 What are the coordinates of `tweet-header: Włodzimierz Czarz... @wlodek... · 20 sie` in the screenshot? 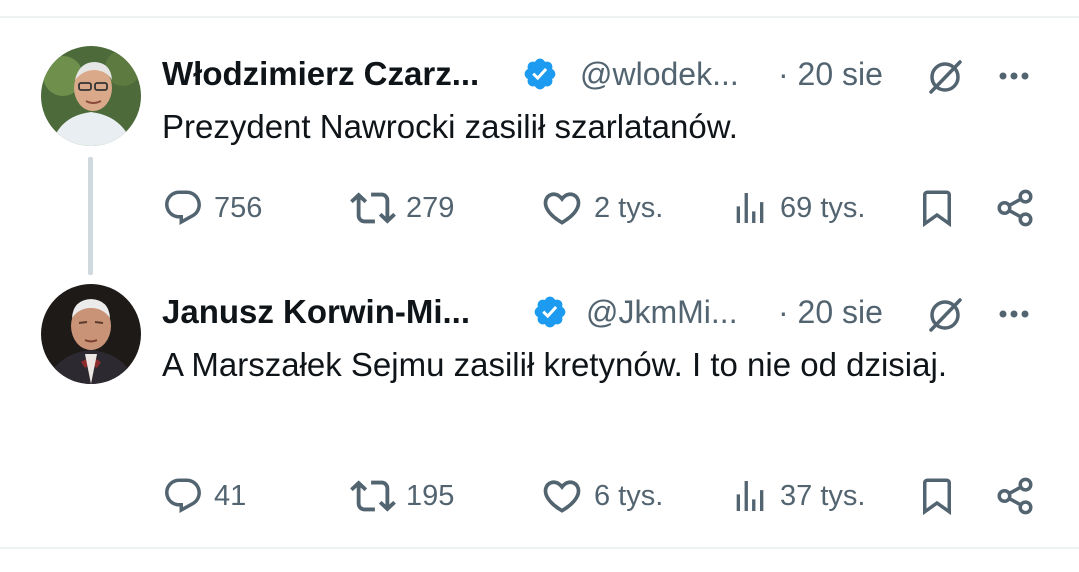 It's located at (602, 74).